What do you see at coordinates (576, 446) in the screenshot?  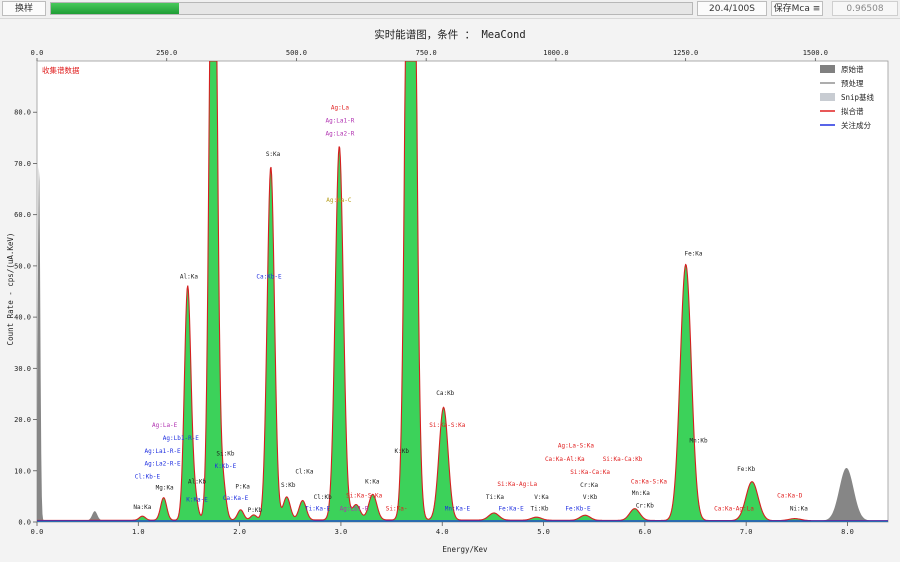 I see `peak-annotation: Ag:La-S:Ka` at bounding box center [576, 446].